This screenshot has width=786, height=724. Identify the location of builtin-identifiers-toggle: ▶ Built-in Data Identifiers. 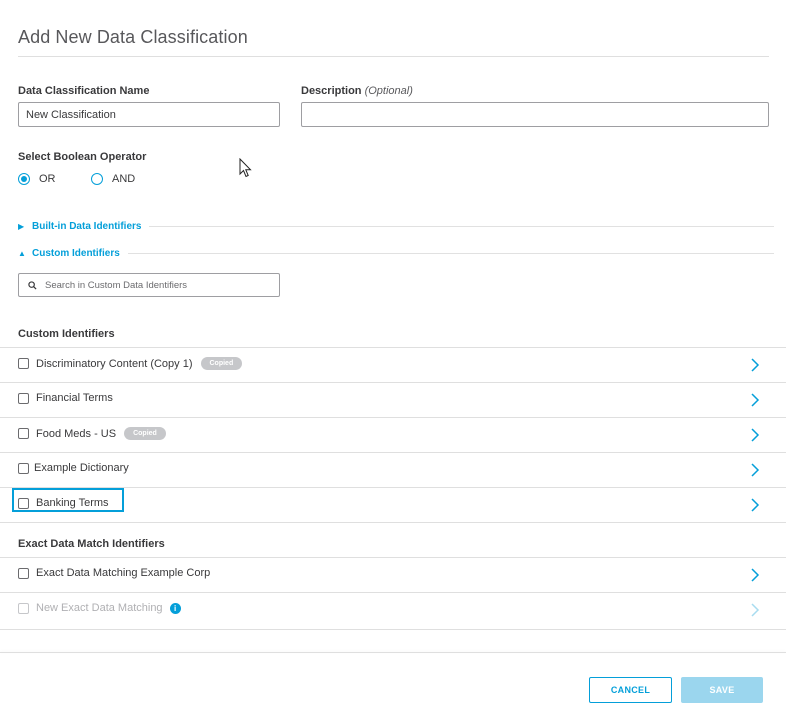
(396, 226).